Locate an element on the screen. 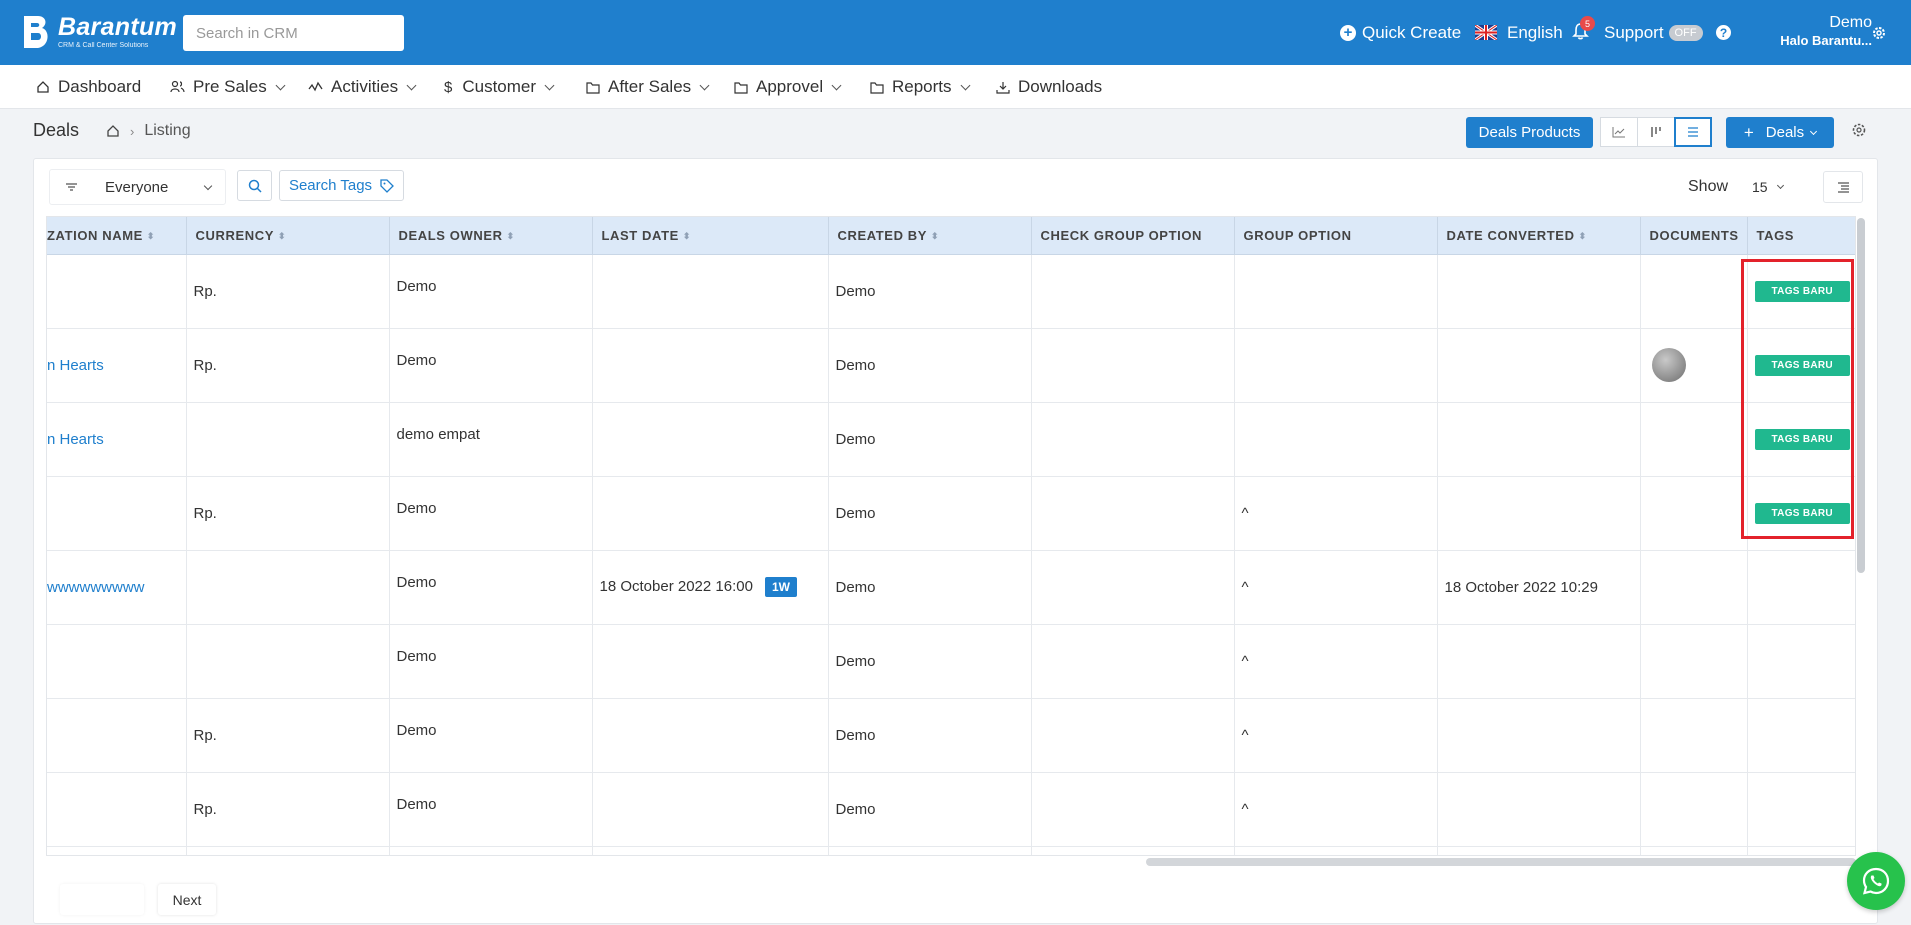 The height and width of the screenshot is (925, 1911). support-toggle: Support OFF is located at coordinates (1653, 32).